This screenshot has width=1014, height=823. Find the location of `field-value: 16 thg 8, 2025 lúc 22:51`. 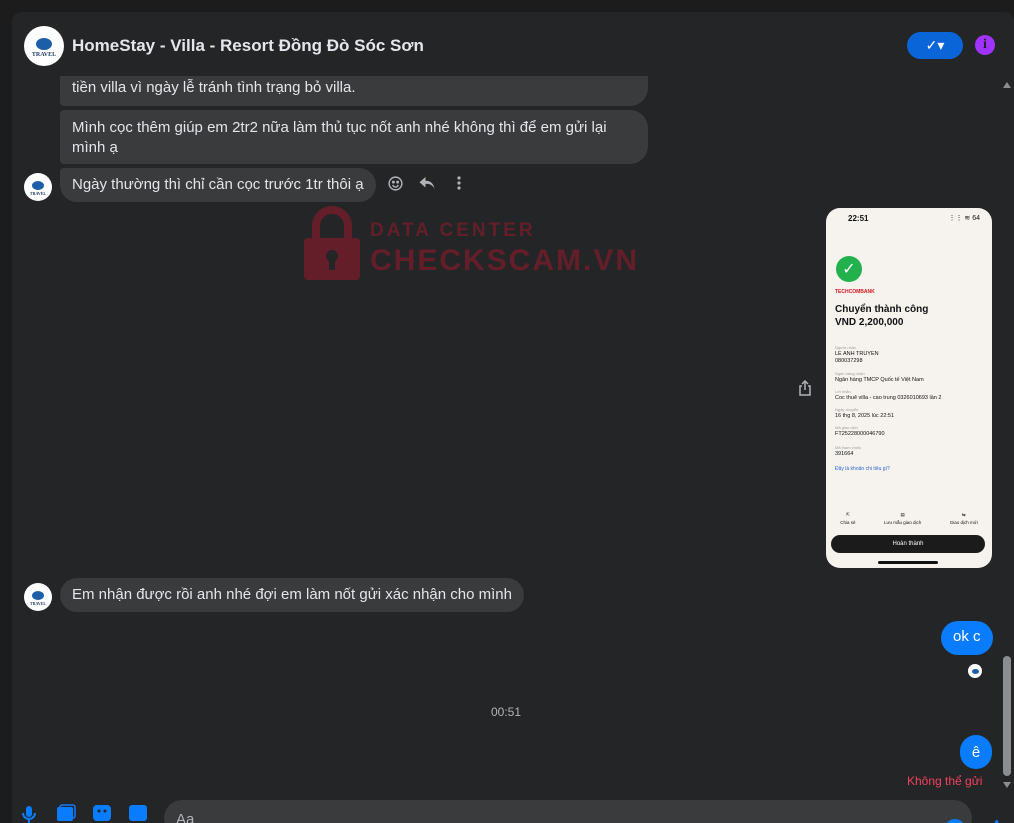

field-value: 16 thg 8, 2025 lúc 22:51 is located at coordinates (865, 416).